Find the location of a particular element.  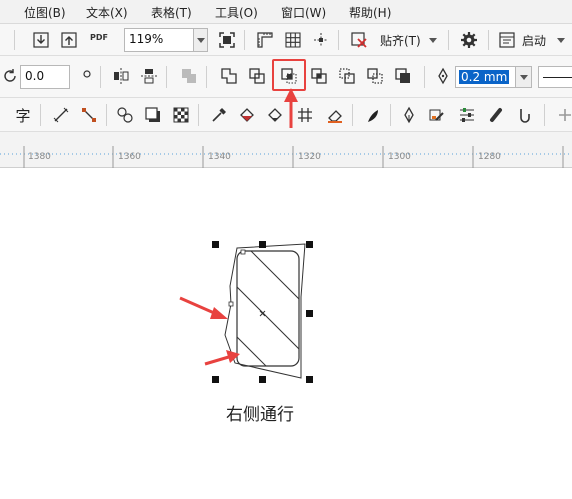

blend-tool-button is located at coordinates (125, 115).